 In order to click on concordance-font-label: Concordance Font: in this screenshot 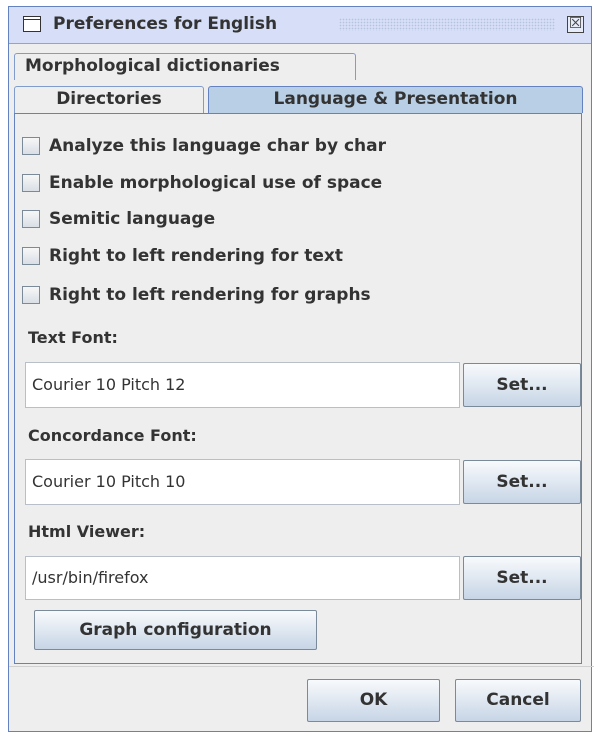, I will do `click(112, 435)`.